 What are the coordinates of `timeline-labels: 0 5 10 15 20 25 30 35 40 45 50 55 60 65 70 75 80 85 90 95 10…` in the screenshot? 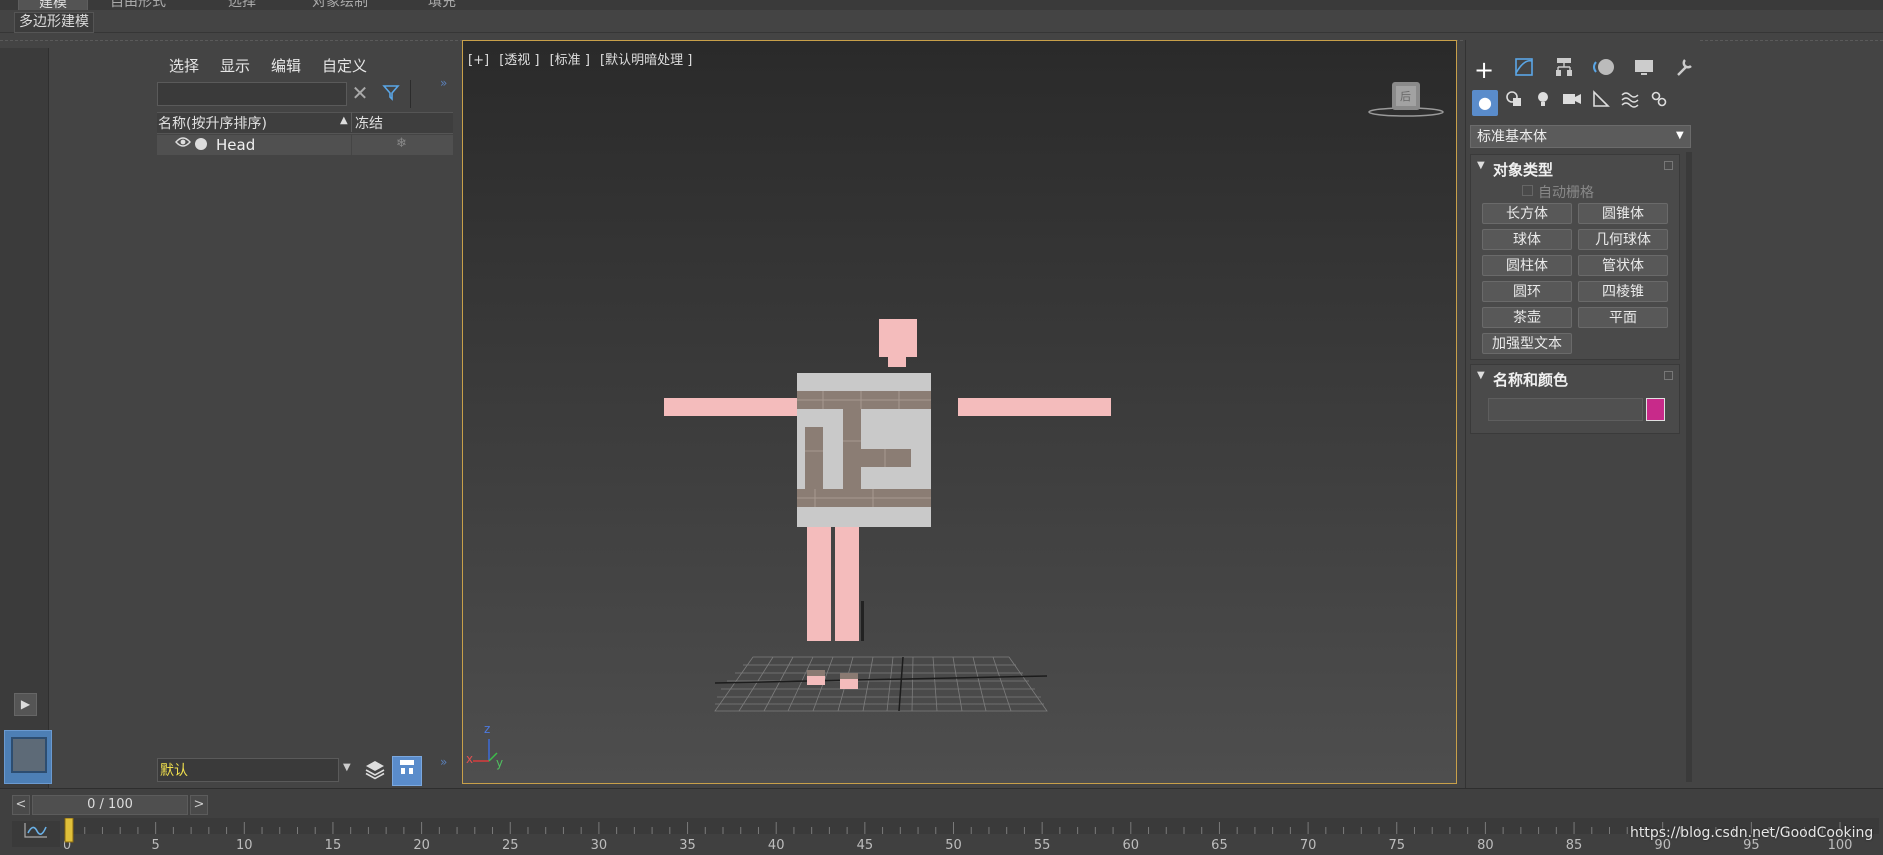 It's located at (958, 845).